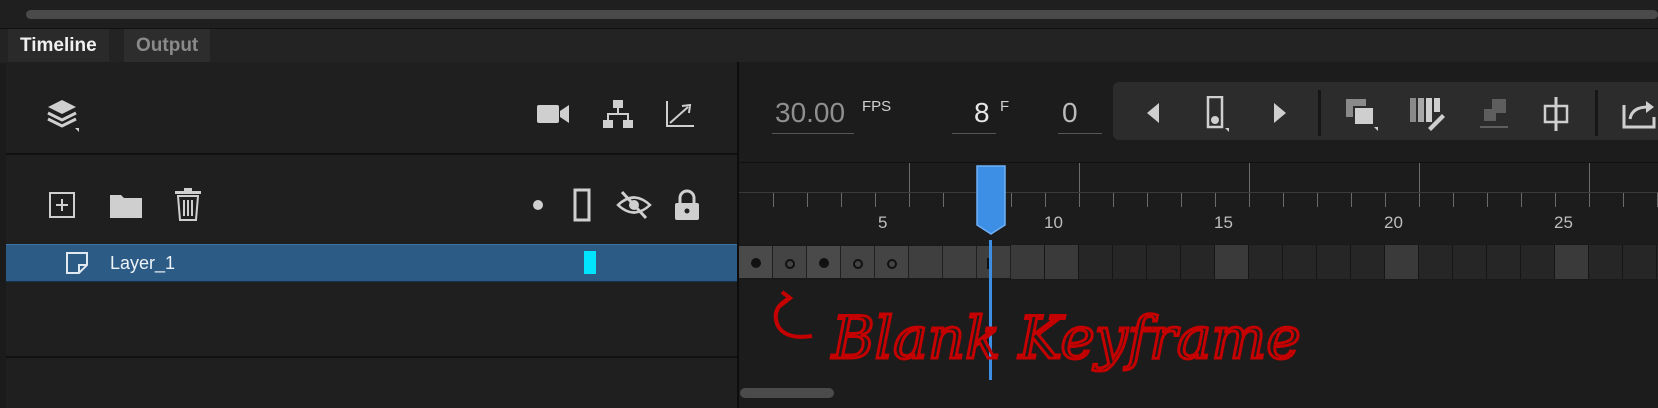 This screenshot has height=408, width=1658. What do you see at coordinates (590, 262) in the screenshot?
I see `layer-color-swatch` at bounding box center [590, 262].